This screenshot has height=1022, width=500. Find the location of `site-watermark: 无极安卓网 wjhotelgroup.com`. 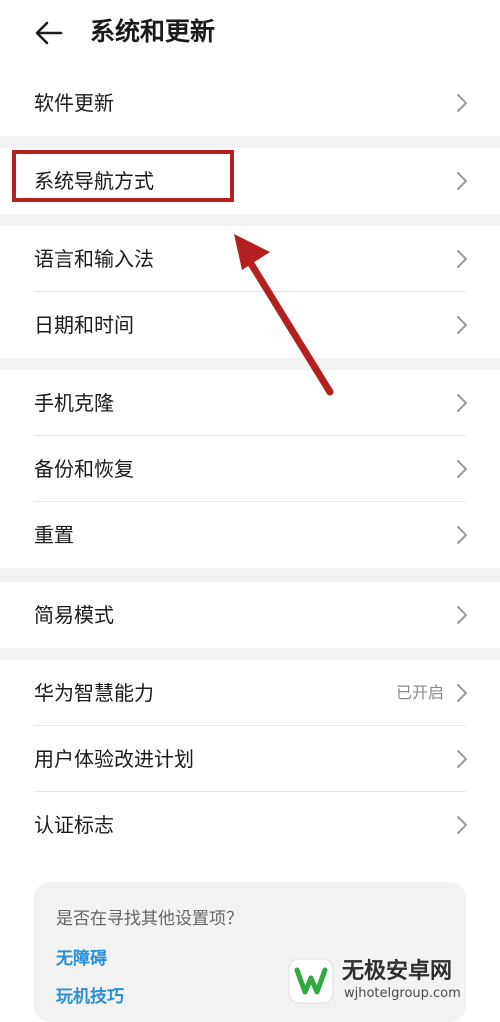

site-watermark: 无极安卓网 wjhotelgroup.com is located at coordinates (388, 982).